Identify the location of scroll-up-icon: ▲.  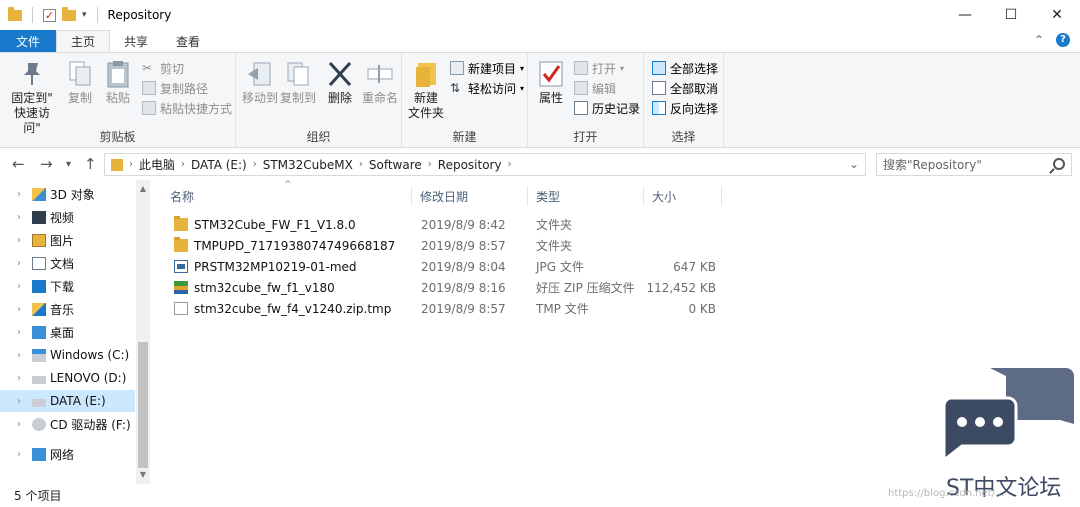
(143, 188).